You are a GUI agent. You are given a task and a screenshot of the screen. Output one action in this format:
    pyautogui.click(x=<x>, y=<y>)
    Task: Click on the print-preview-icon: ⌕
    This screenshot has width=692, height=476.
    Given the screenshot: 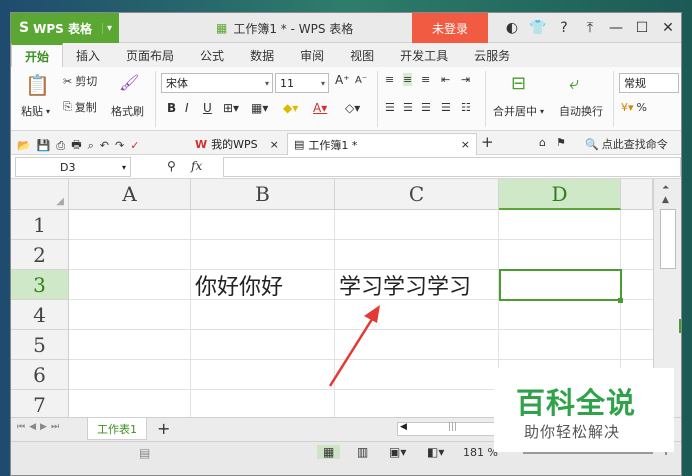 What is the action you would take?
    pyautogui.click(x=91, y=146)
    